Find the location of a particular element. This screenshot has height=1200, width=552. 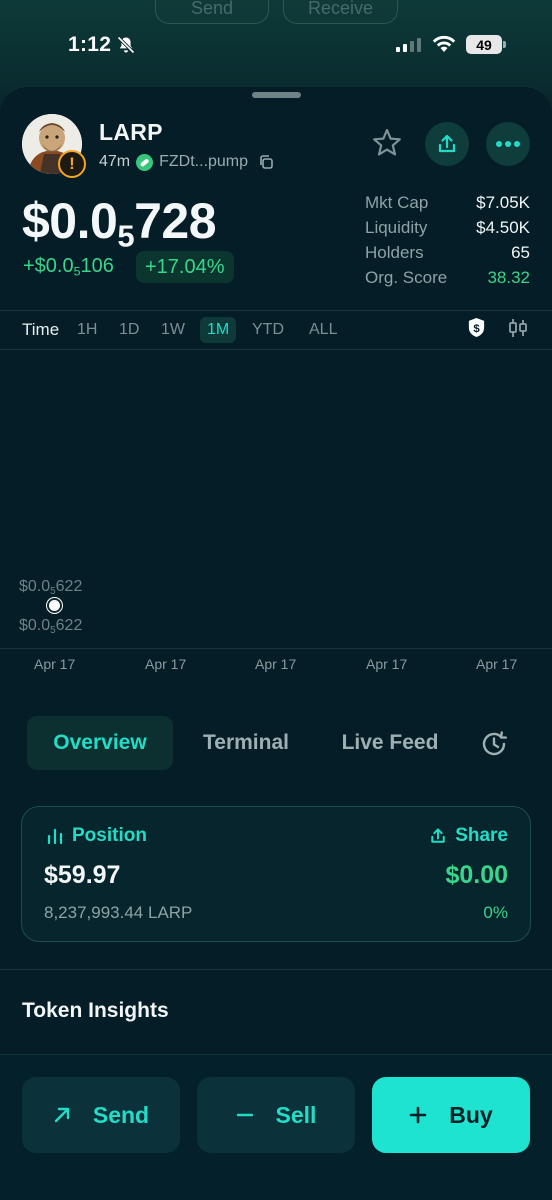

bar-chart-icon is located at coordinates (55, 836).